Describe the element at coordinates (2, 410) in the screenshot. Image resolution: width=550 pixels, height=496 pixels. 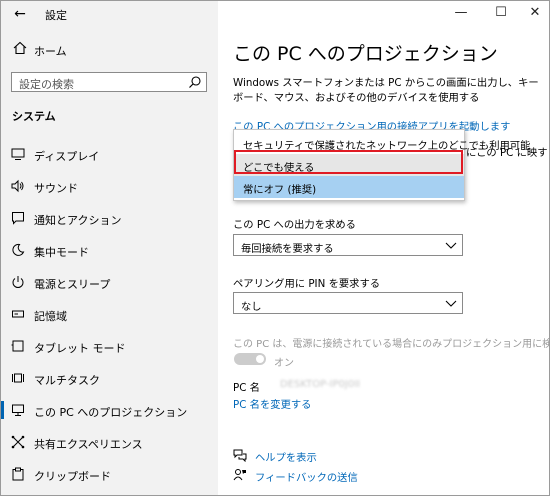
I see `selection-indicator` at that location.